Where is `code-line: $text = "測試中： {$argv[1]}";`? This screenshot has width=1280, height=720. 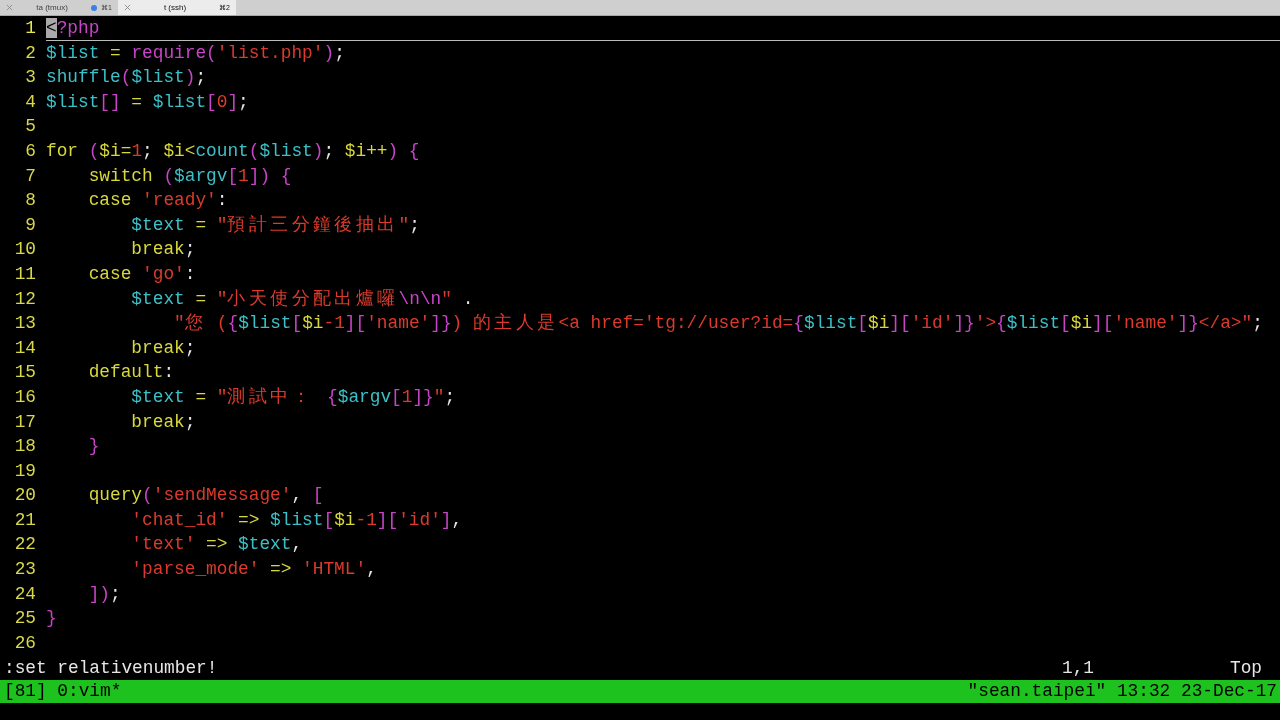
code-line: $text = "測試中： {$argv[1]}"; is located at coordinates (293, 397).